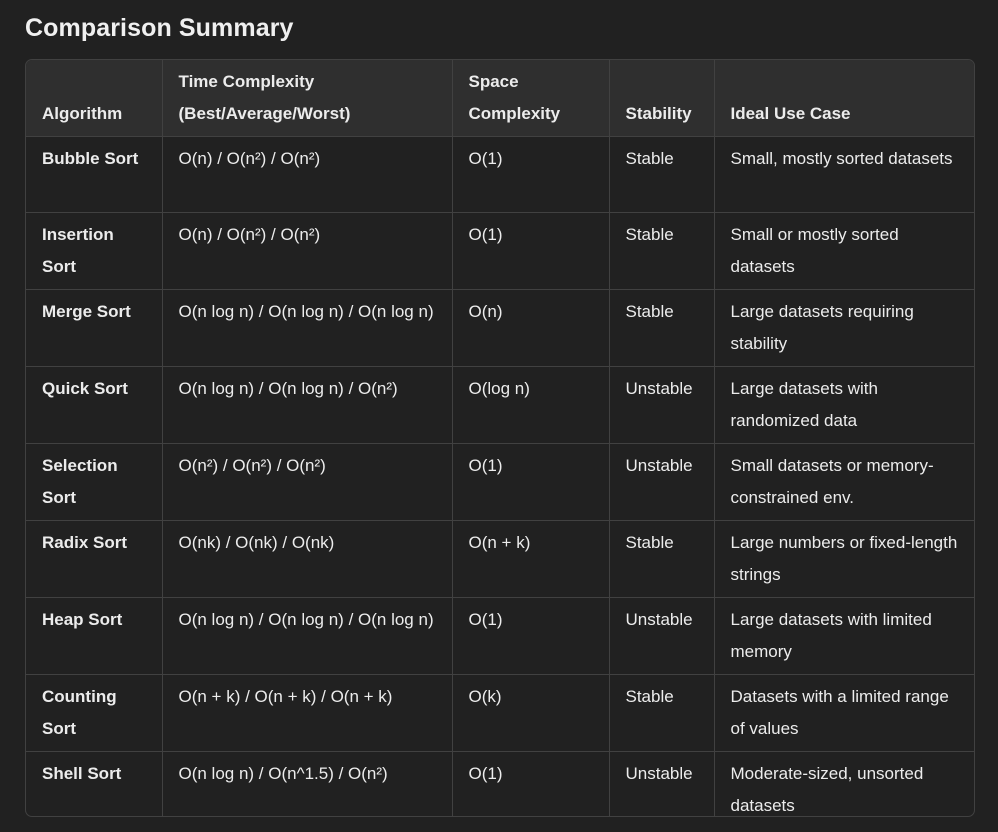  I want to click on time-complexity-cell: O(n²) / O(n²) / O(n²), so click(307, 482).